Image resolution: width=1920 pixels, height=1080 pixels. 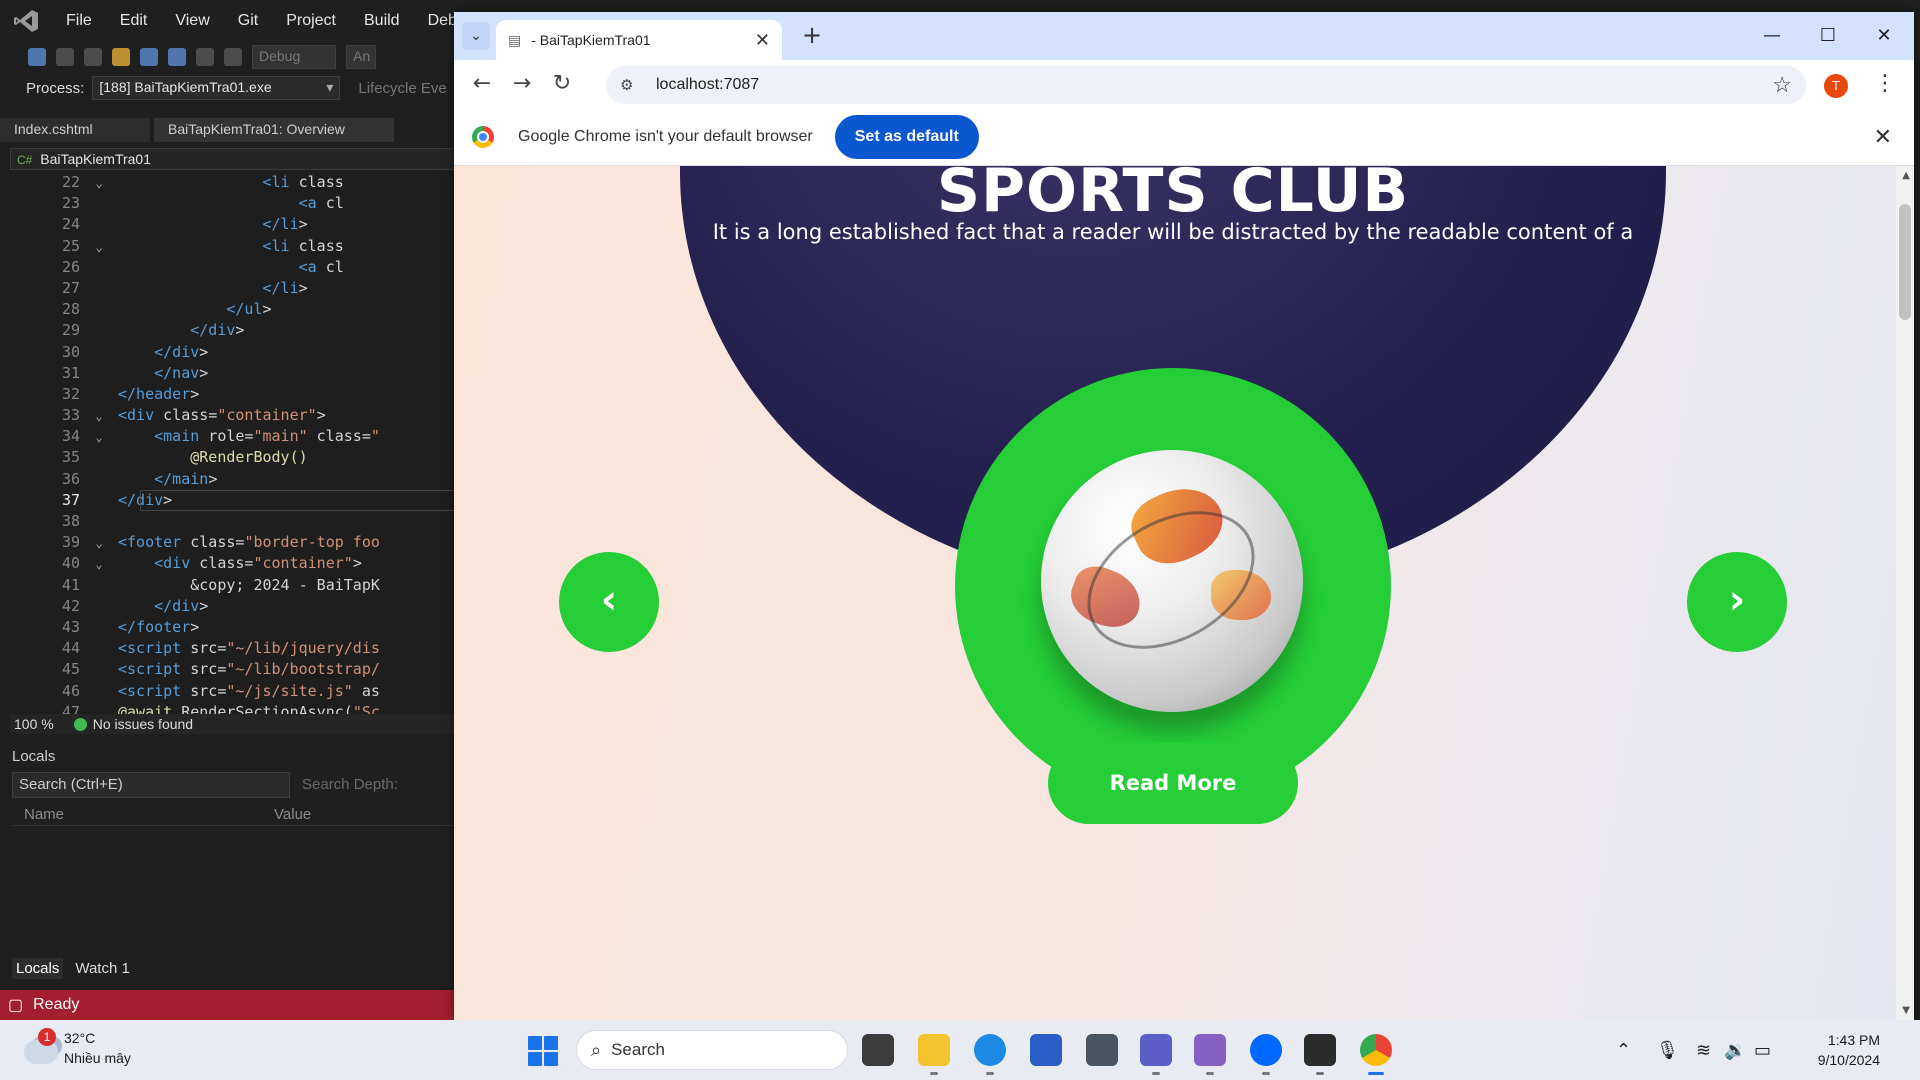 I want to click on tab-search-button: ⌄, so click(x=476, y=36).